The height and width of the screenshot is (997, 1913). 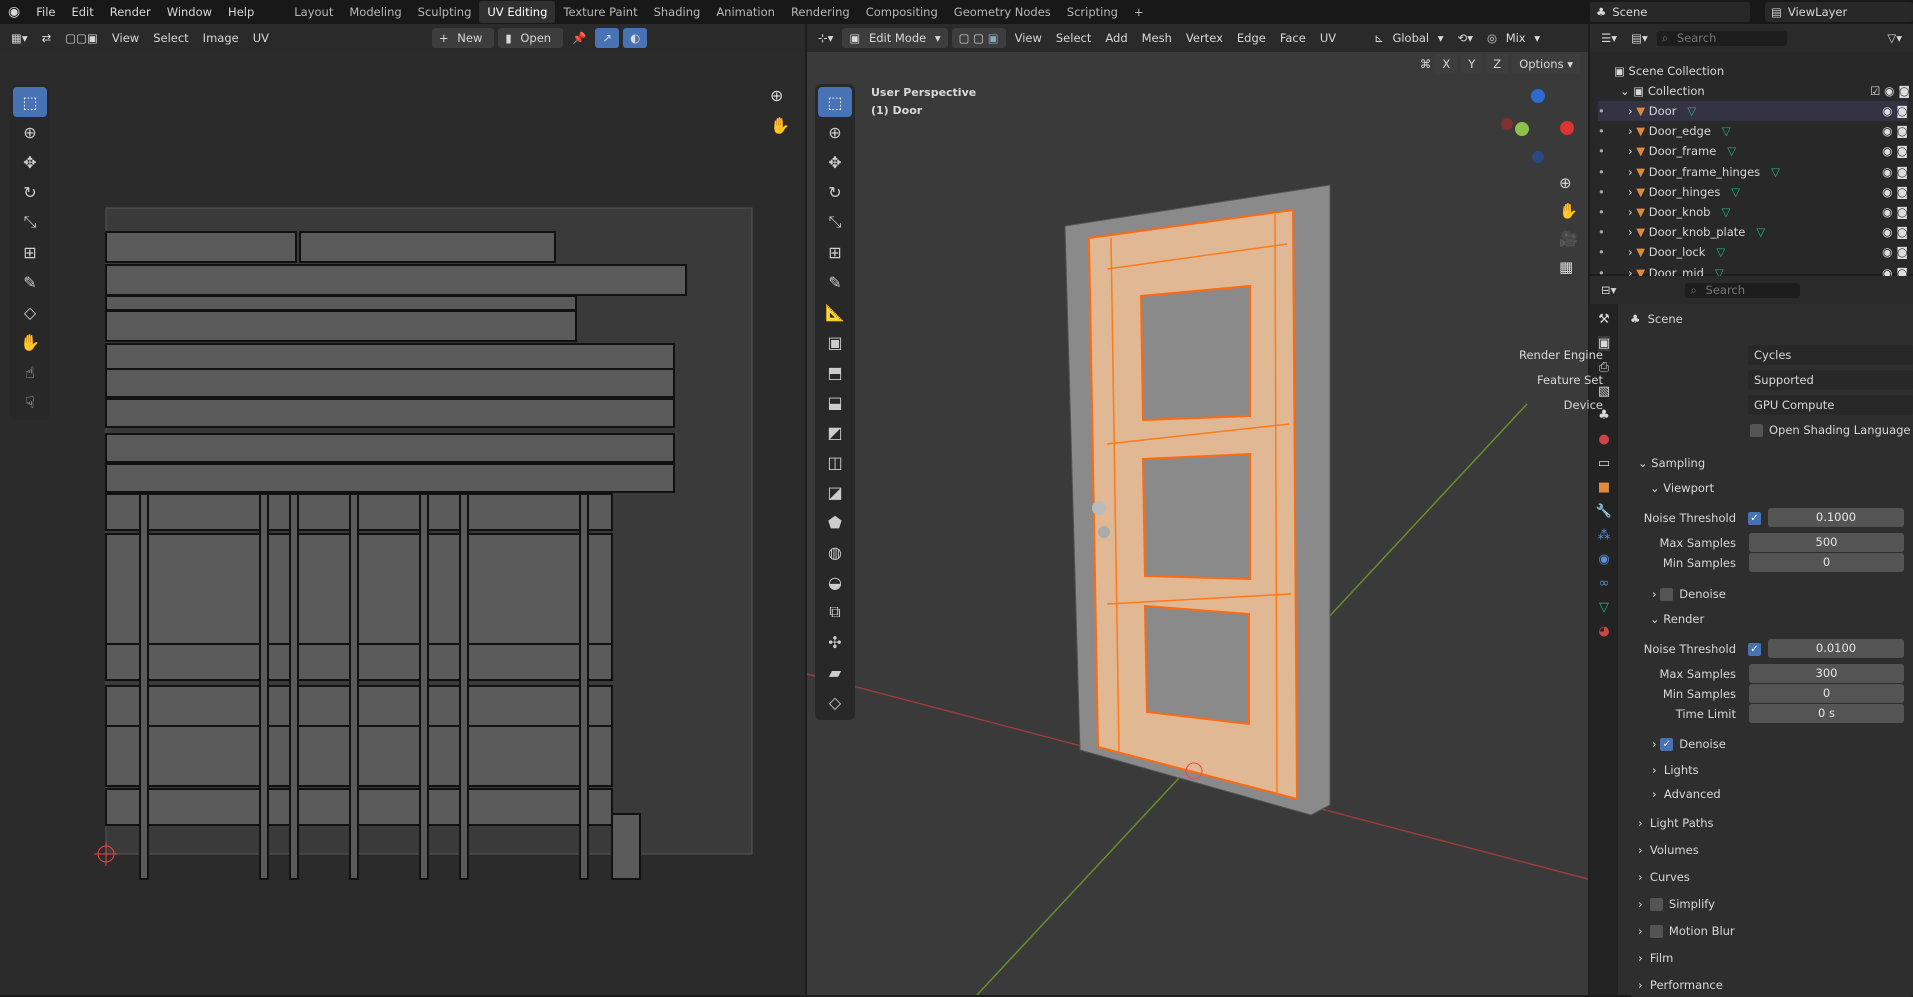 I want to click on render-noise-checkbox: ✓, so click(x=1754, y=649).